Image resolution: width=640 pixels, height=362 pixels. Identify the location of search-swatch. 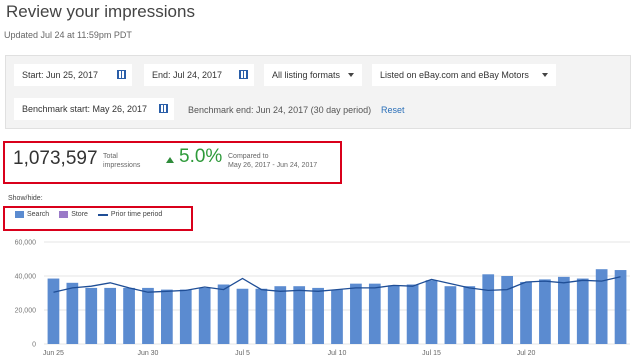
(19, 214).